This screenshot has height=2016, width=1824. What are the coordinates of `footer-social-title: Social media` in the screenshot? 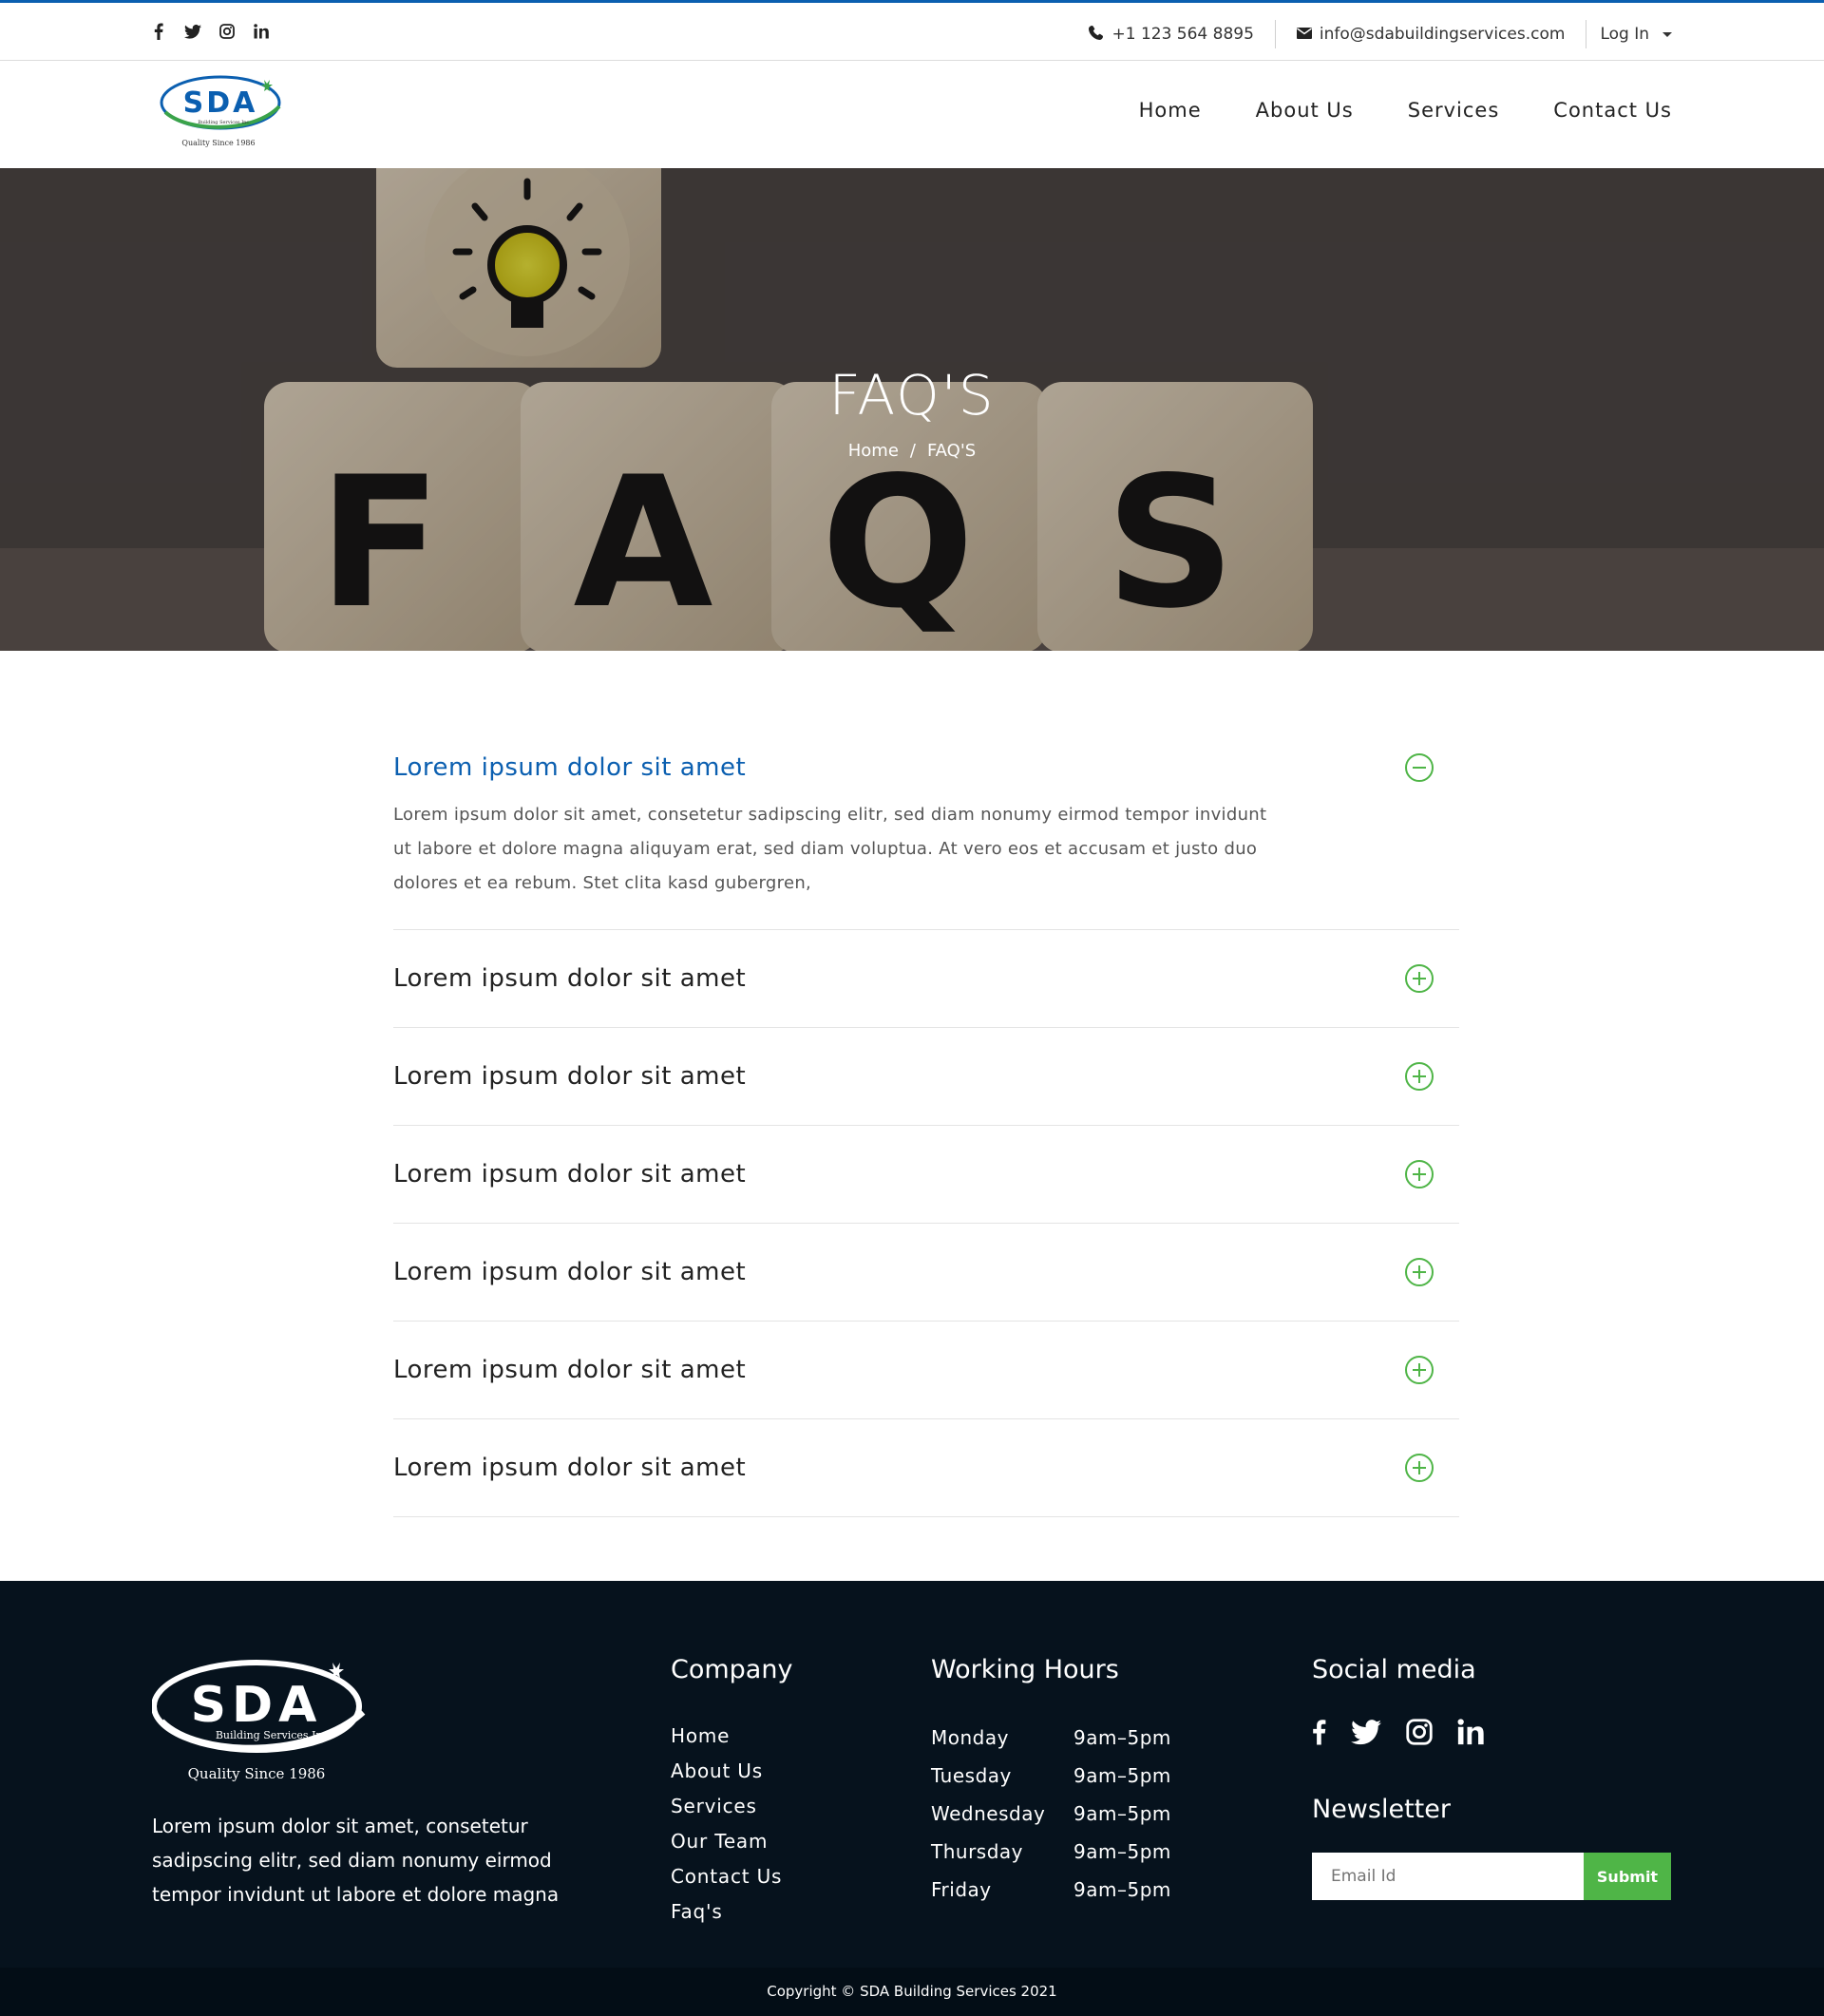 It's located at (1394, 1669).